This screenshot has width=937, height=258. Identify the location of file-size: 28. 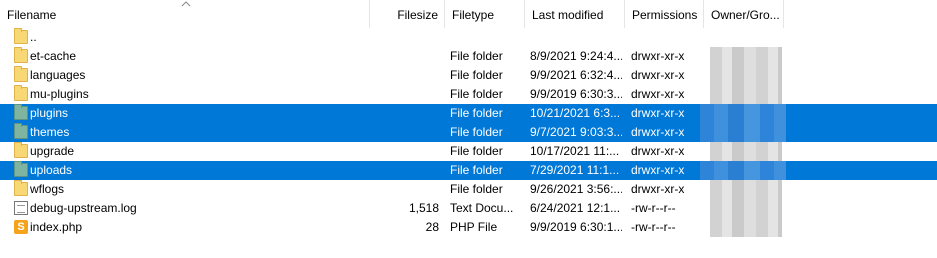
(432, 227).